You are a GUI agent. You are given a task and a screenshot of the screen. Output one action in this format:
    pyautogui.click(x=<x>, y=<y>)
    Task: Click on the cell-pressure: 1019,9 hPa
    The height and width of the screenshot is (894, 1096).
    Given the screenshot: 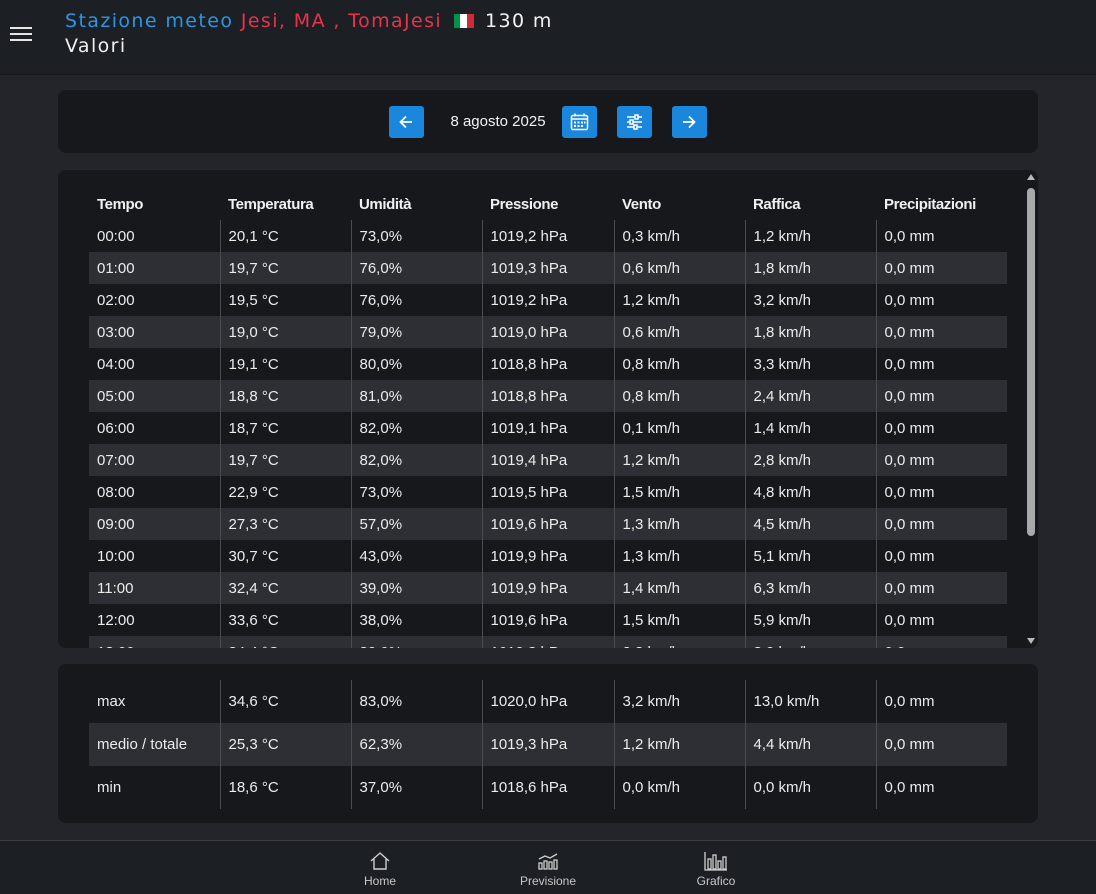 What is the action you would take?
    pyautogui.click(x=547, y=588)
    